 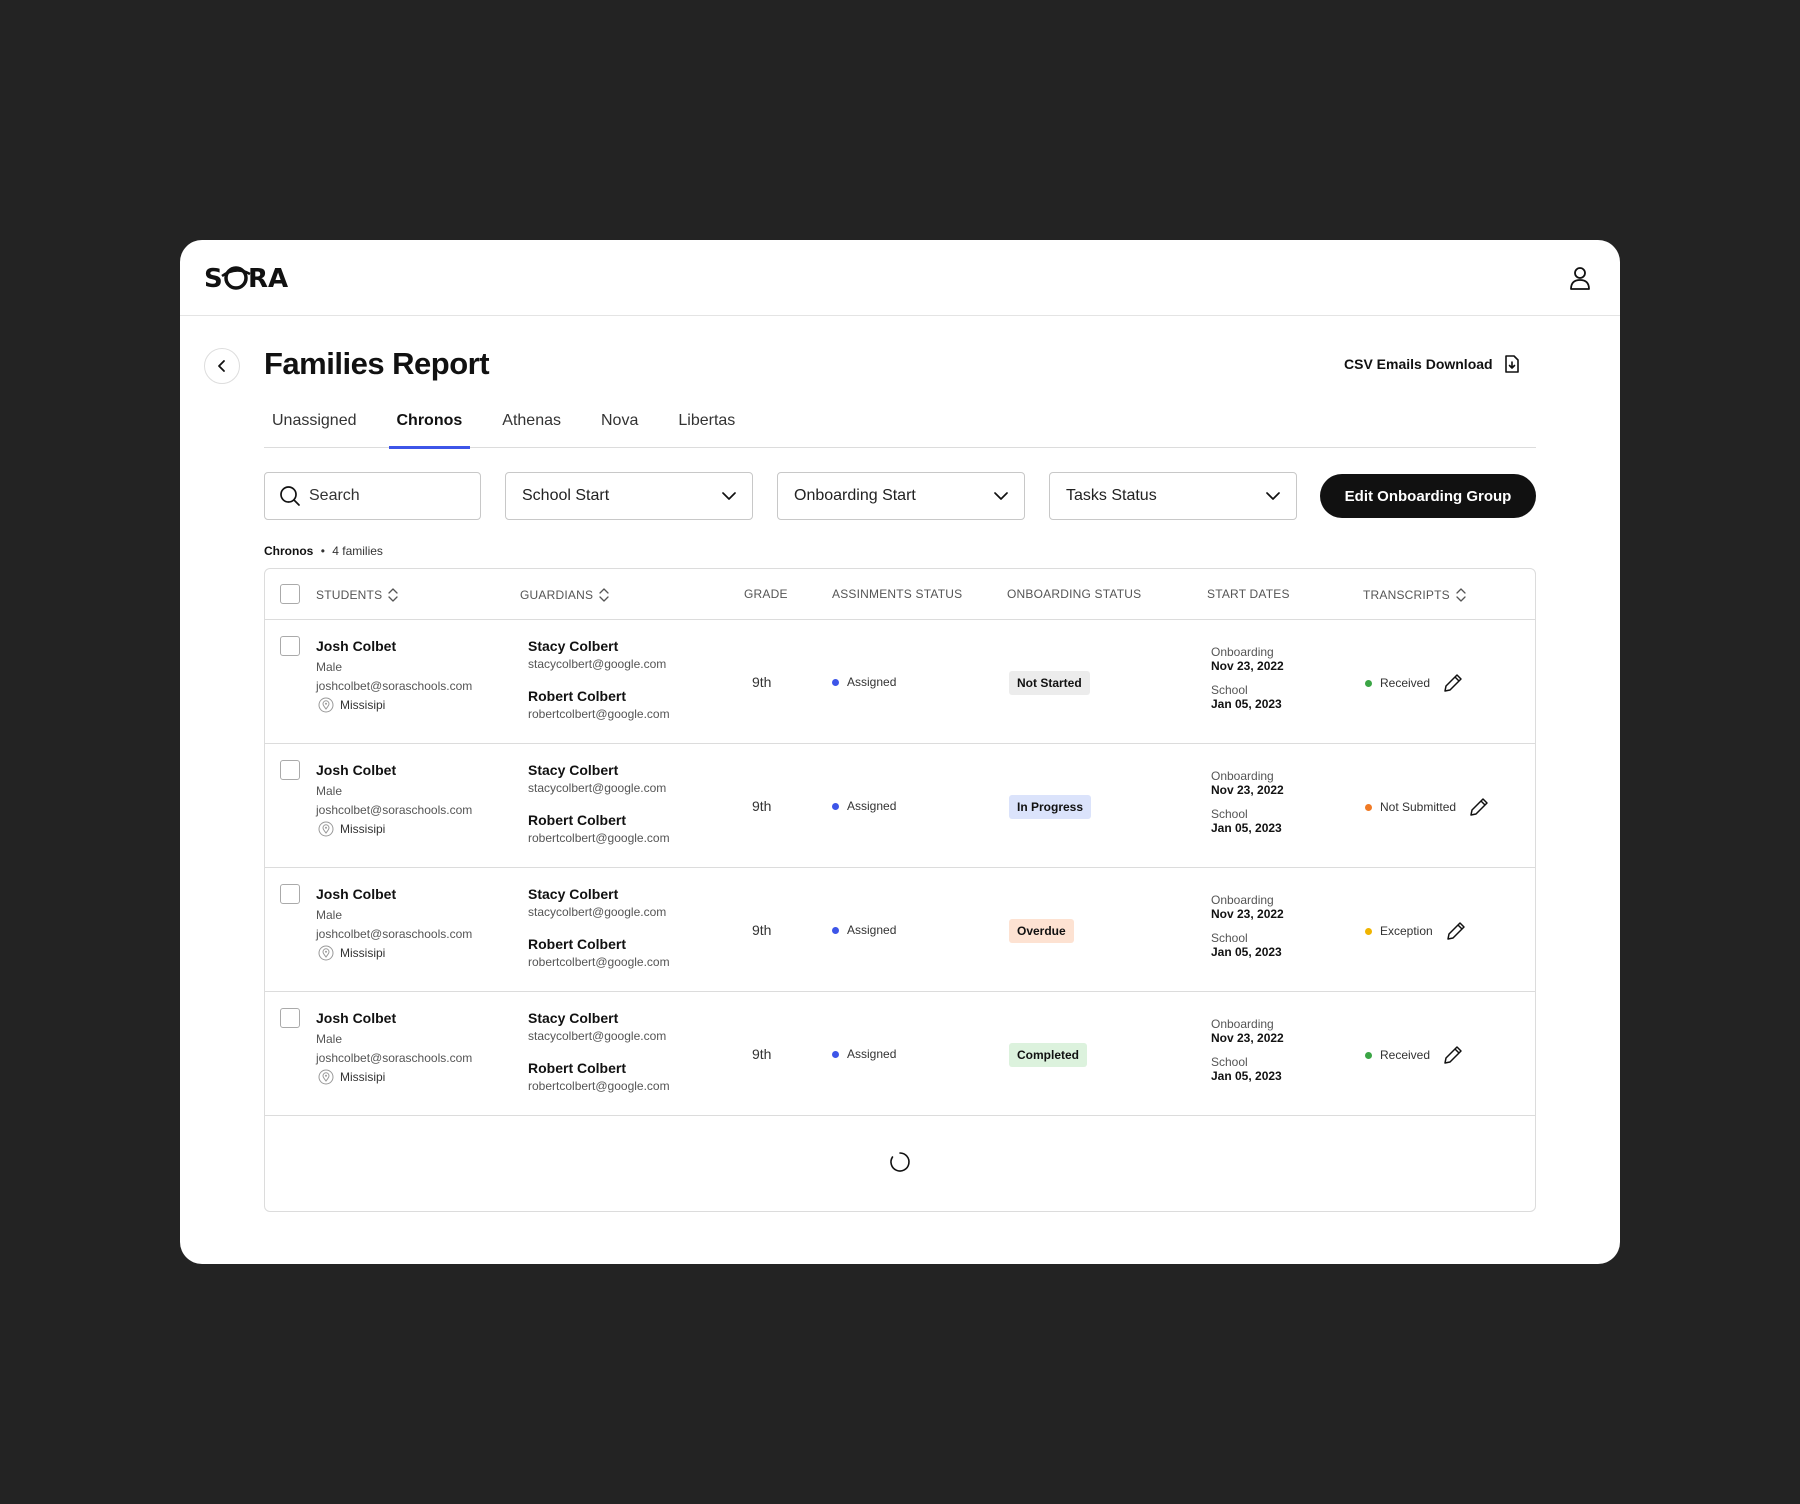 I want to click on user-icon, so click(x=1580, y=278).